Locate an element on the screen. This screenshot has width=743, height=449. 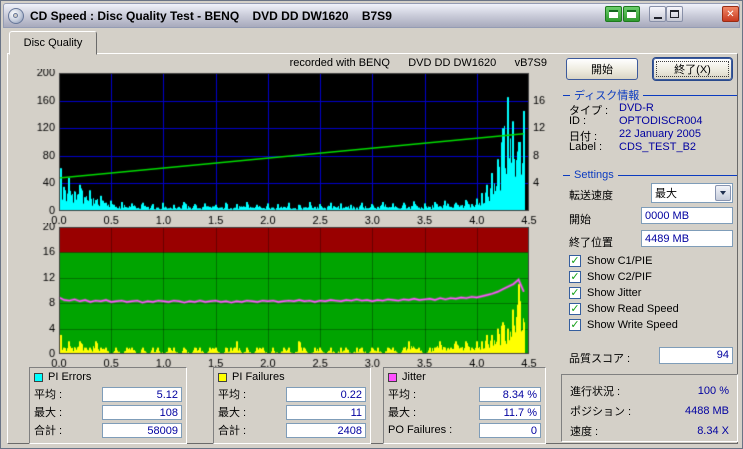
transfer-speed-select: 最大 is located at coordinates (692, 193).